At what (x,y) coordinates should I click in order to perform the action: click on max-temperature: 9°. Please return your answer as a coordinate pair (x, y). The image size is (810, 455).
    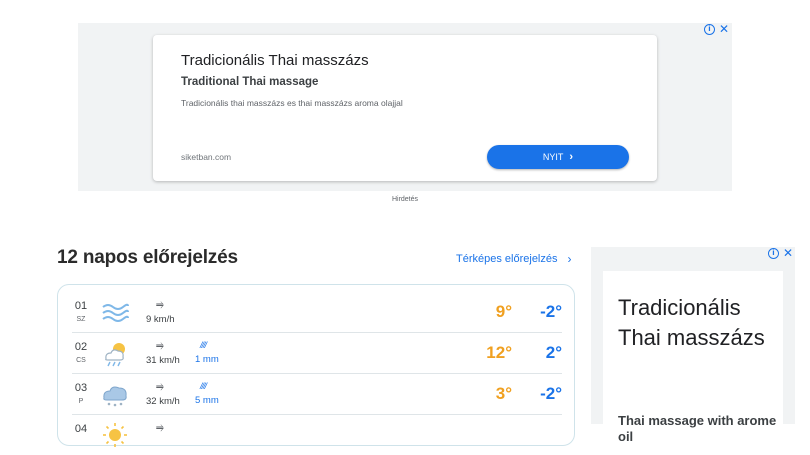
    Looking at the image, I should click on (503, 311).